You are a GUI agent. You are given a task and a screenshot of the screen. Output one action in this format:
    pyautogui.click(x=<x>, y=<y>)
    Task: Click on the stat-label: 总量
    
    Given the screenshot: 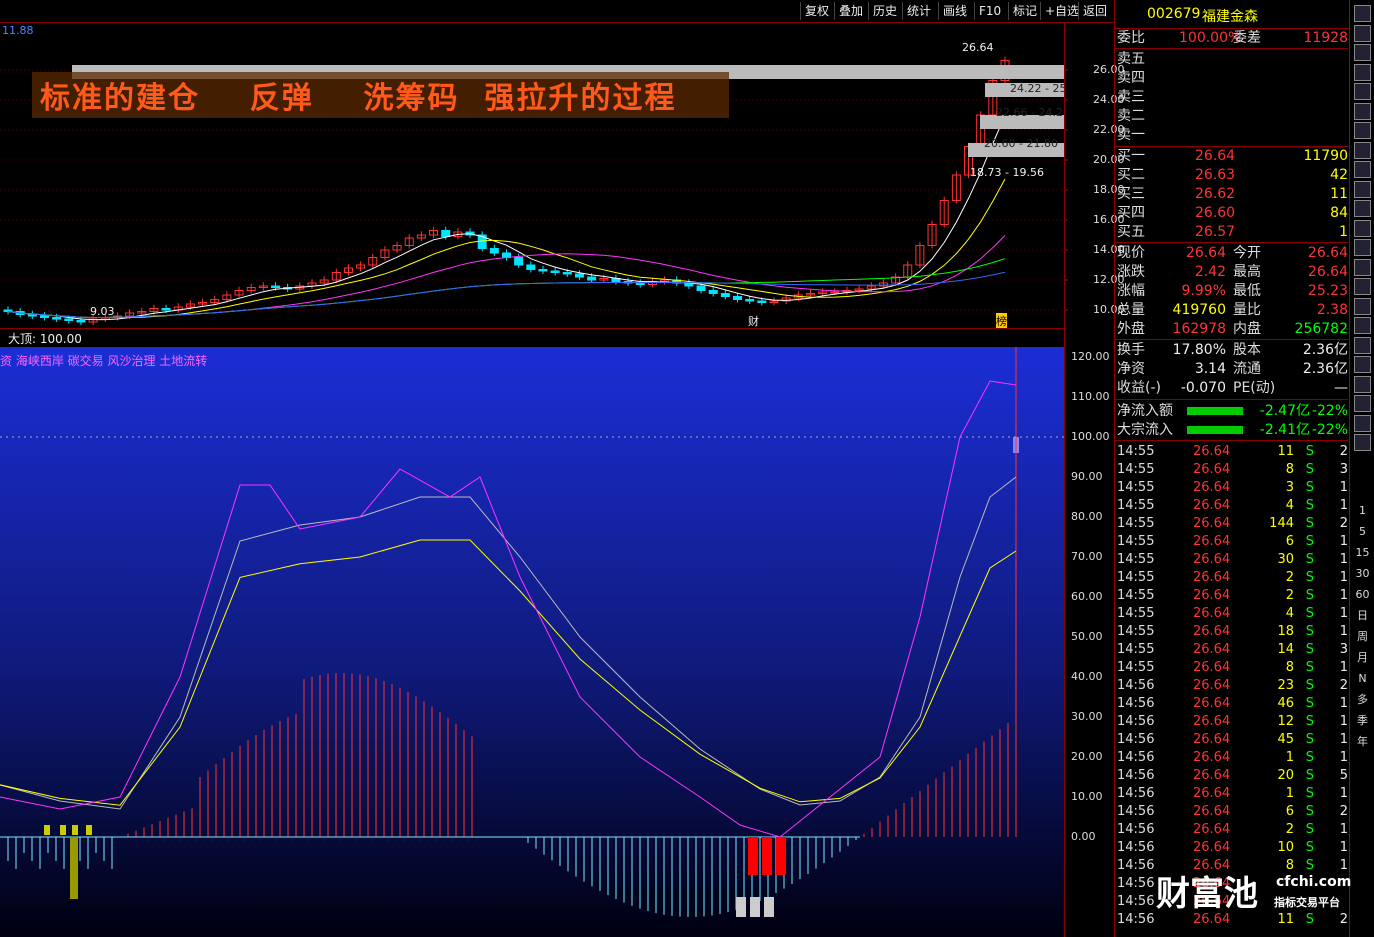 What is the action you would take?
    pyautogui.click(x=1131, y=310)
    